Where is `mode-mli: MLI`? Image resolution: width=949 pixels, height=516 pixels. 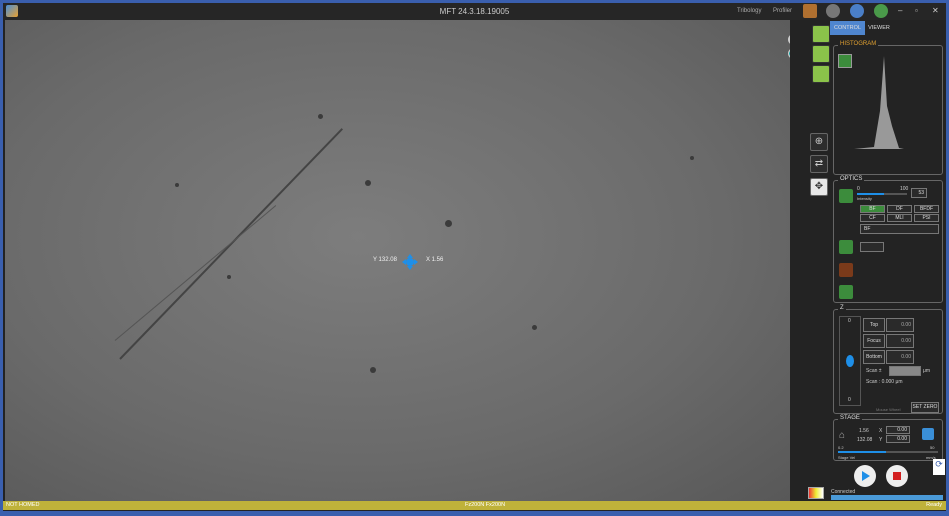
mode-mli: MLI is located at coordinates (899, 218).